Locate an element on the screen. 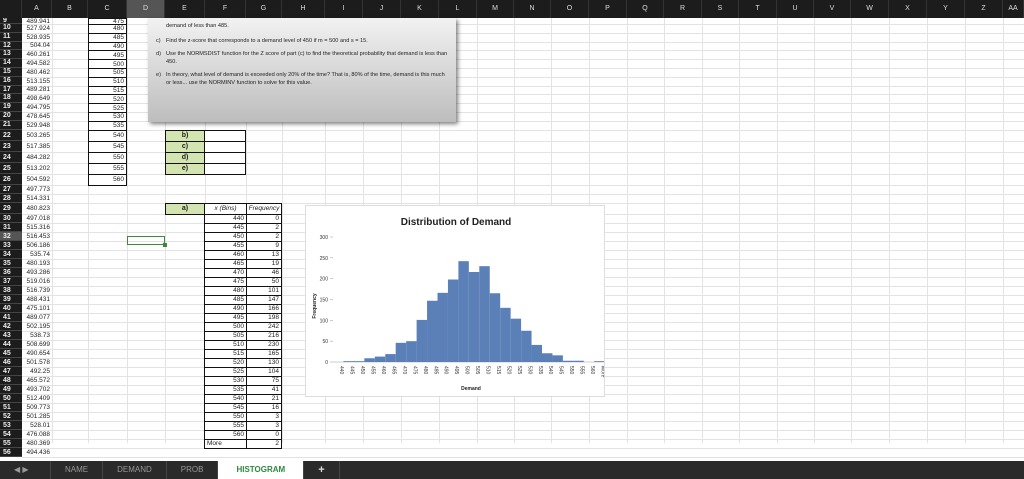  column-header-w: W is located at coordinates (870, 9).